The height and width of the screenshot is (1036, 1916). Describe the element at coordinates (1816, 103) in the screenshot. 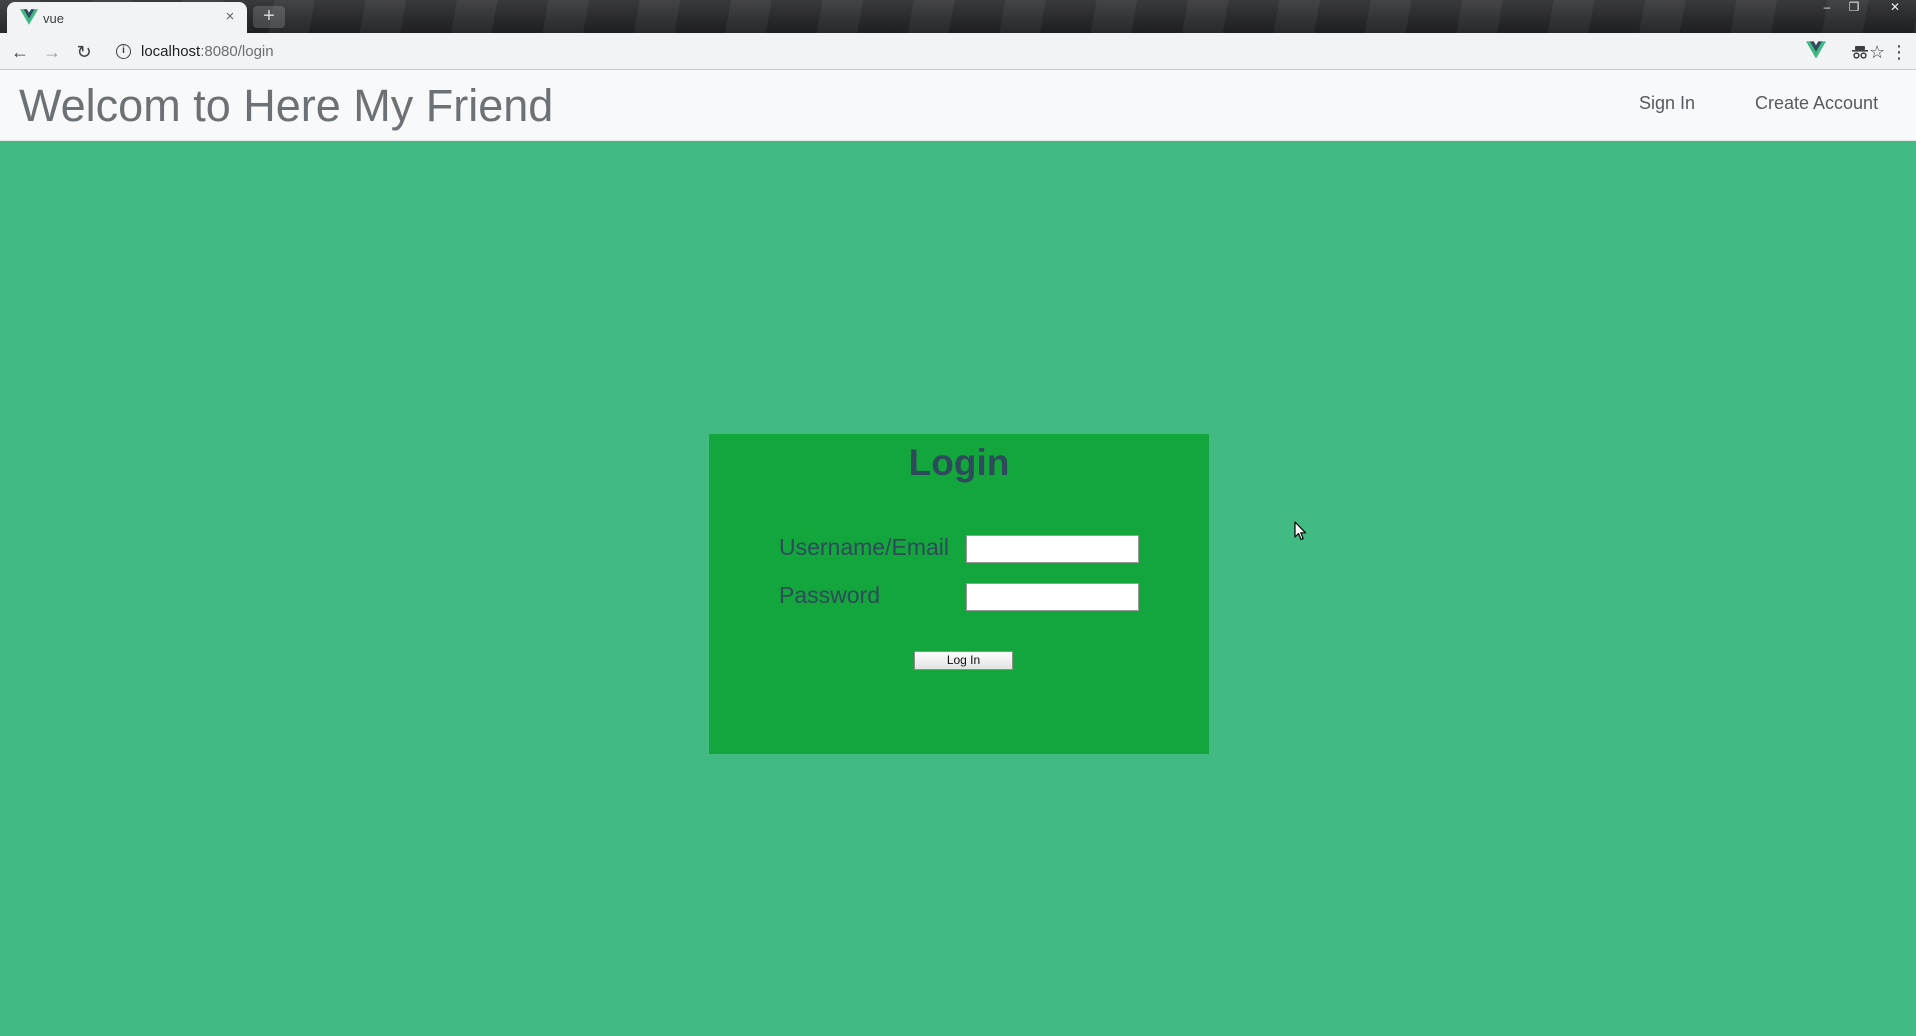

I see `nav-create-account-link: Create Account` at that location.